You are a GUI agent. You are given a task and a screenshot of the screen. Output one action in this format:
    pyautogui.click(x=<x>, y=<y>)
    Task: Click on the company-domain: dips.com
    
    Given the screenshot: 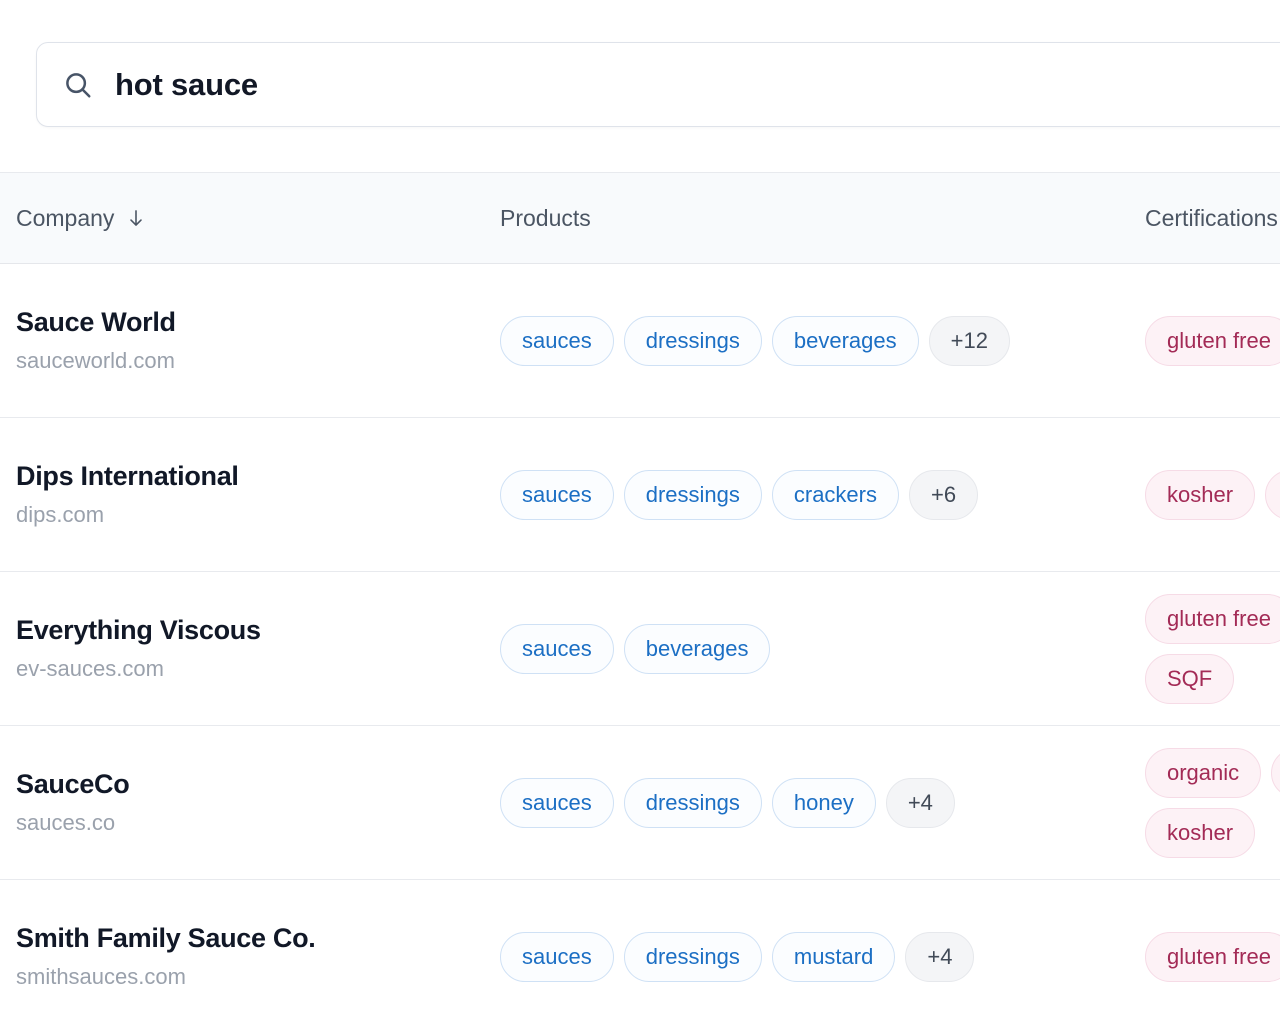 What is the action you would take?
    pyautogui.click(x=60, y=514)
    